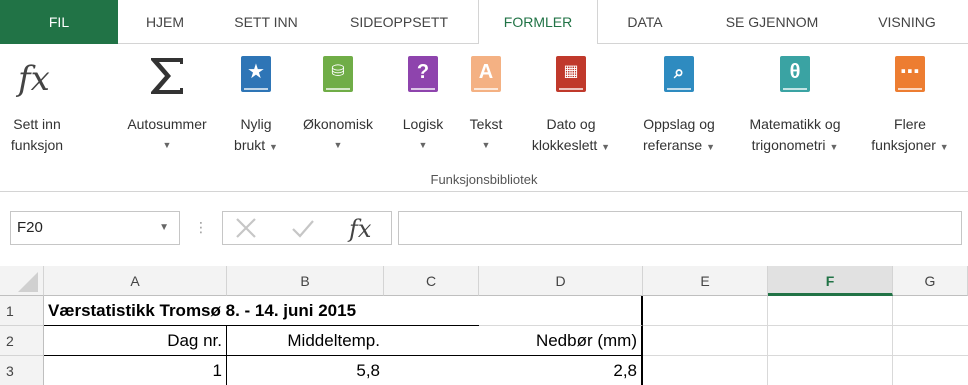 This screenshot has width=968, height=385. I want to click on cell-f1, so click(830, 311).